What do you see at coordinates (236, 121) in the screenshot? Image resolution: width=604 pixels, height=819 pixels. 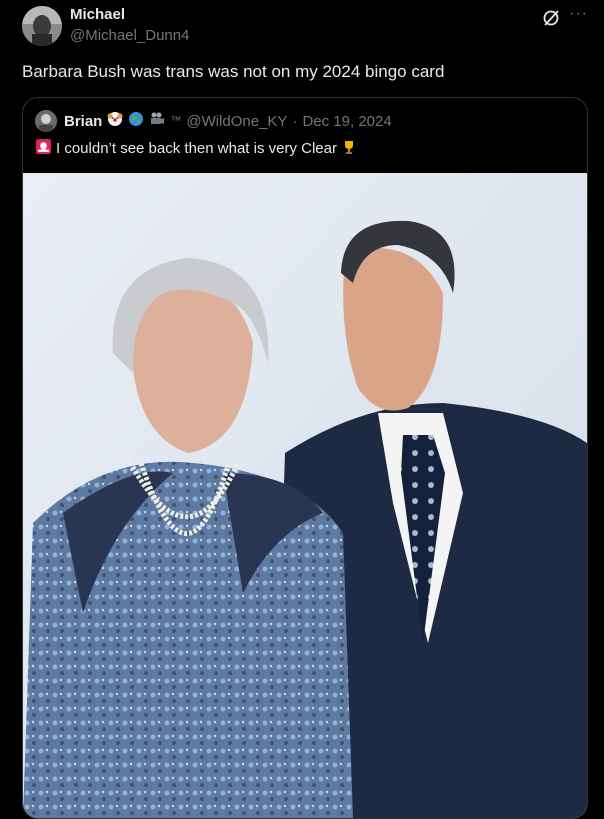 I see `quoted-handle: @WildOne_KY` at bounding box center [236, 121].